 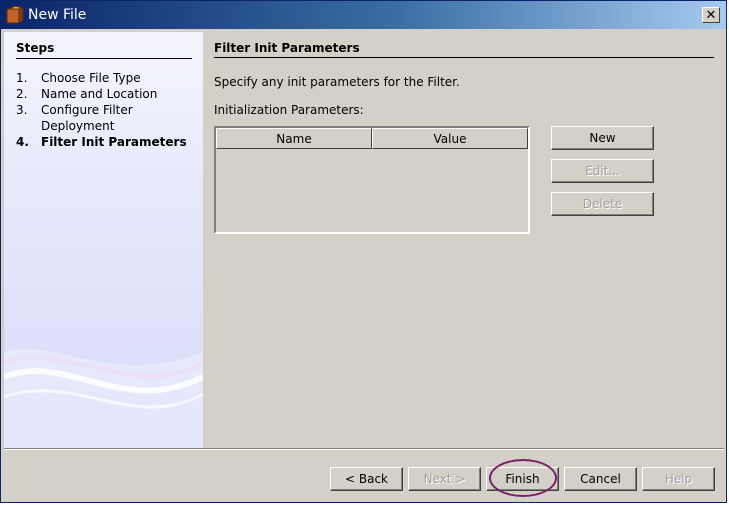 I want to click on title-bar: New File ✕, so click(x=363, y=15).